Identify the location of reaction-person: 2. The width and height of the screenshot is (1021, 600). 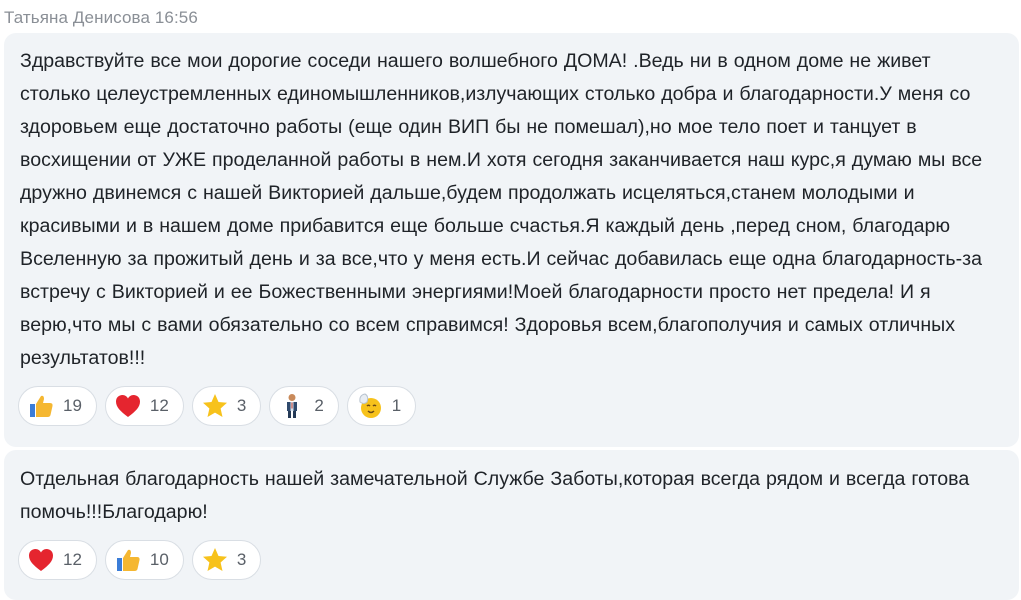
(304, 406).